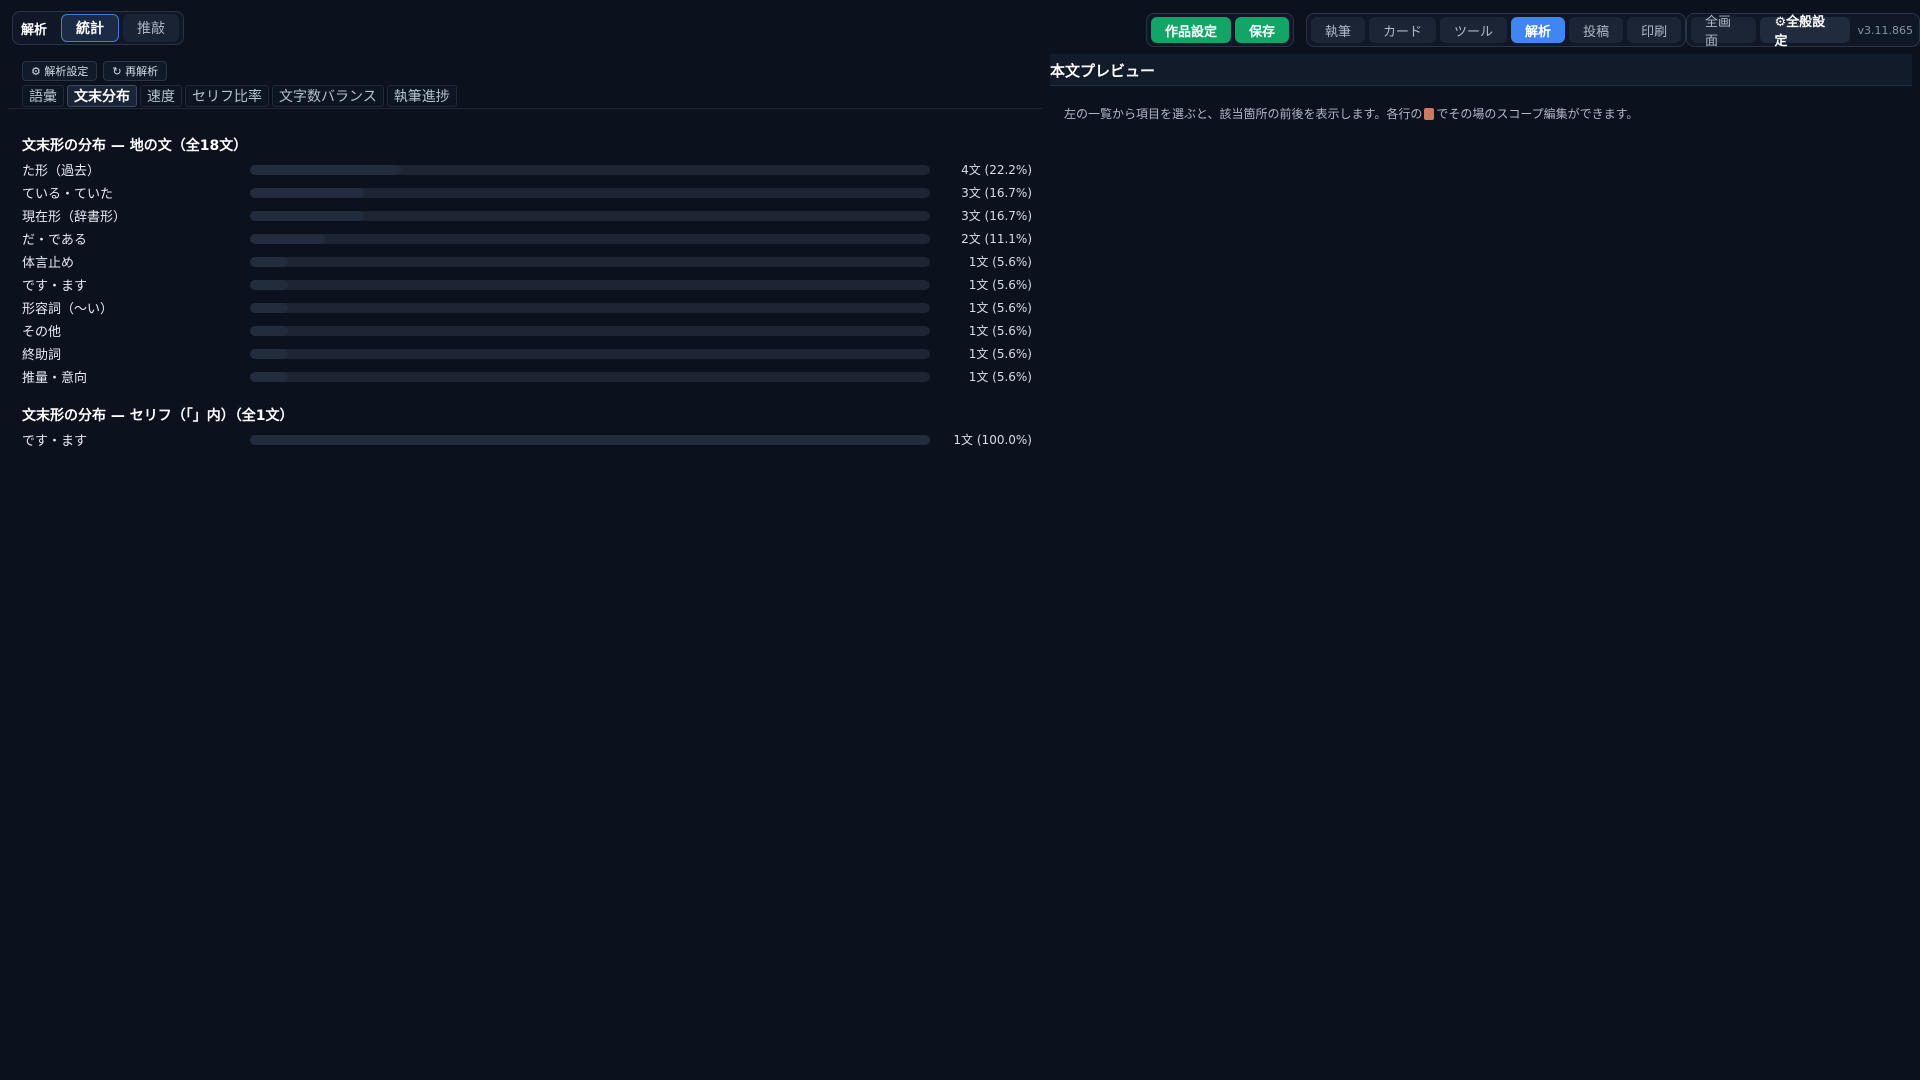 This screenshot has height=1080, width=1920. I want to click on distribution-row: その他 1文 (5.6%), so click(527, 330).